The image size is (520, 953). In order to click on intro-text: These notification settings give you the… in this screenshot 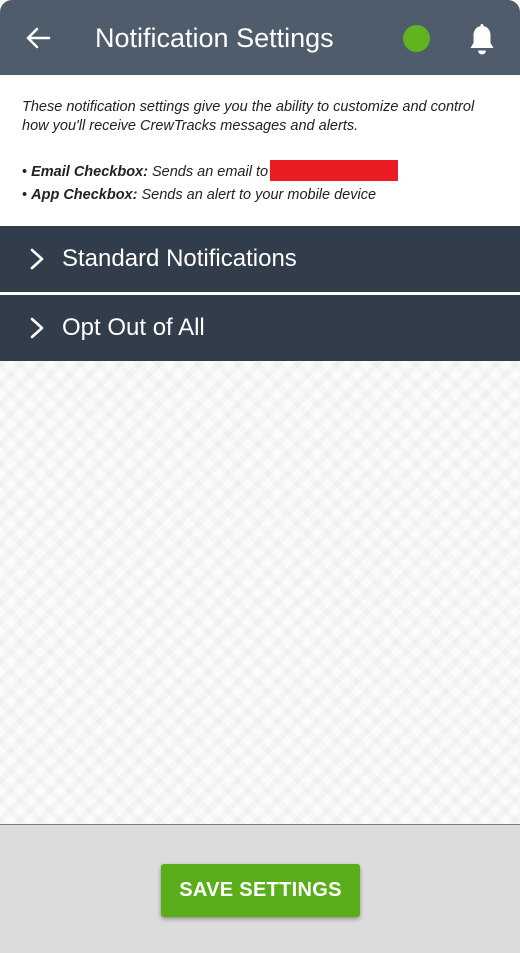, I will do `click(248, 116)`.